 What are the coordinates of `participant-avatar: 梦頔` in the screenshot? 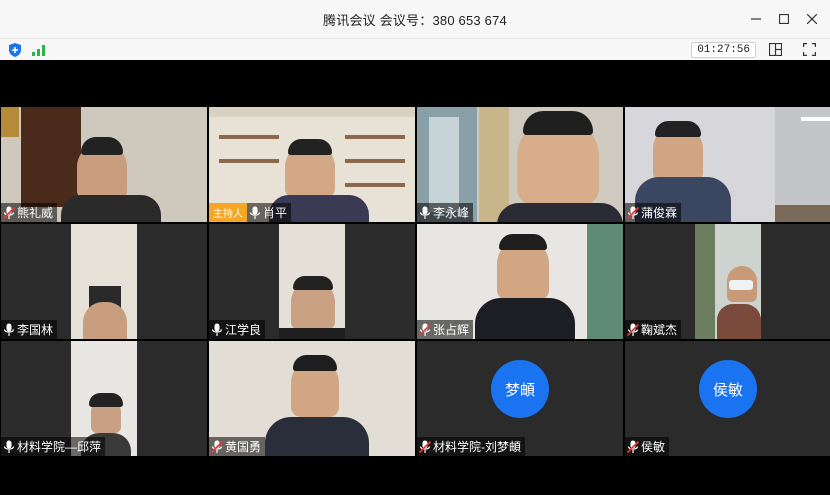 It's located at (520, 389).